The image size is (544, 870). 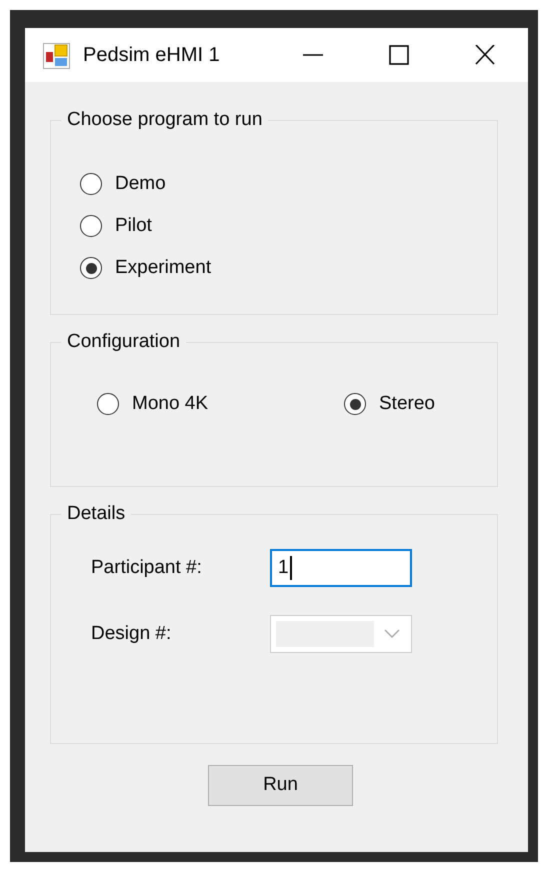 I want to click on chevron-icon, so click(x=392, y=634).